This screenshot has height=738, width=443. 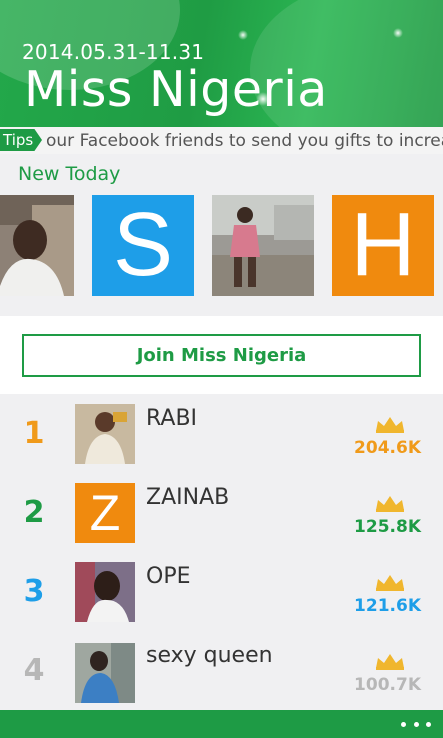 I want to click on rank-number: 4, so click(x=34, y=670).